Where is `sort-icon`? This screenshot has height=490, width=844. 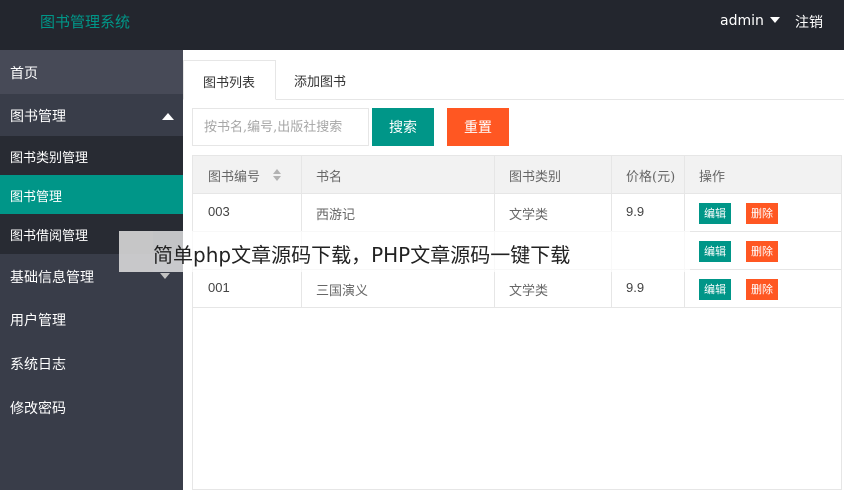
sort-icon is located at coordinates (278, 176).